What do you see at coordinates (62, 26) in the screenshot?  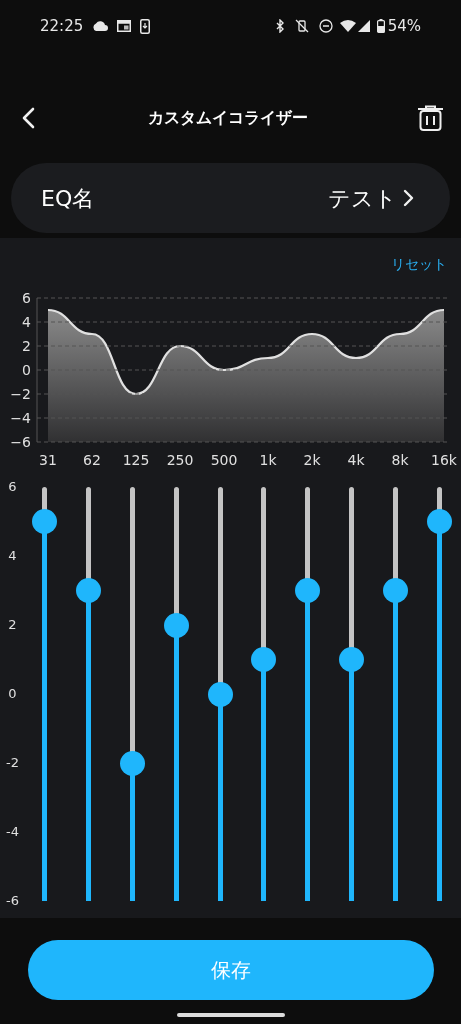 I see `status-time: 22:25` at bounding box center [62, 26].